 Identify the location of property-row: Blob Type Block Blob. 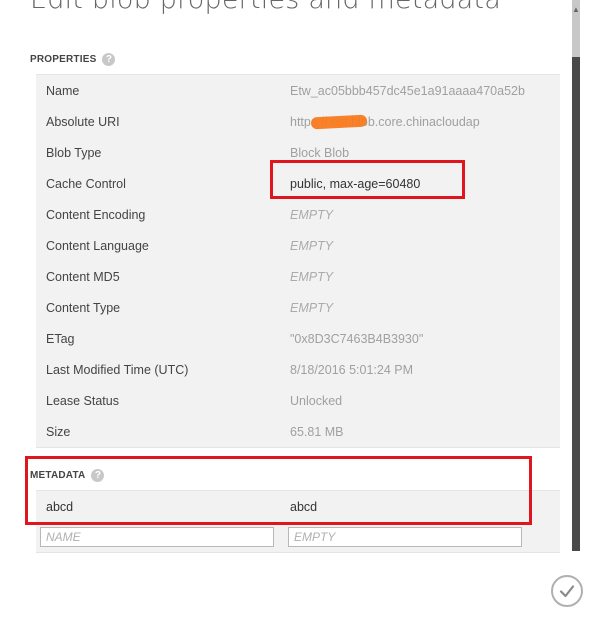
(298, 152).